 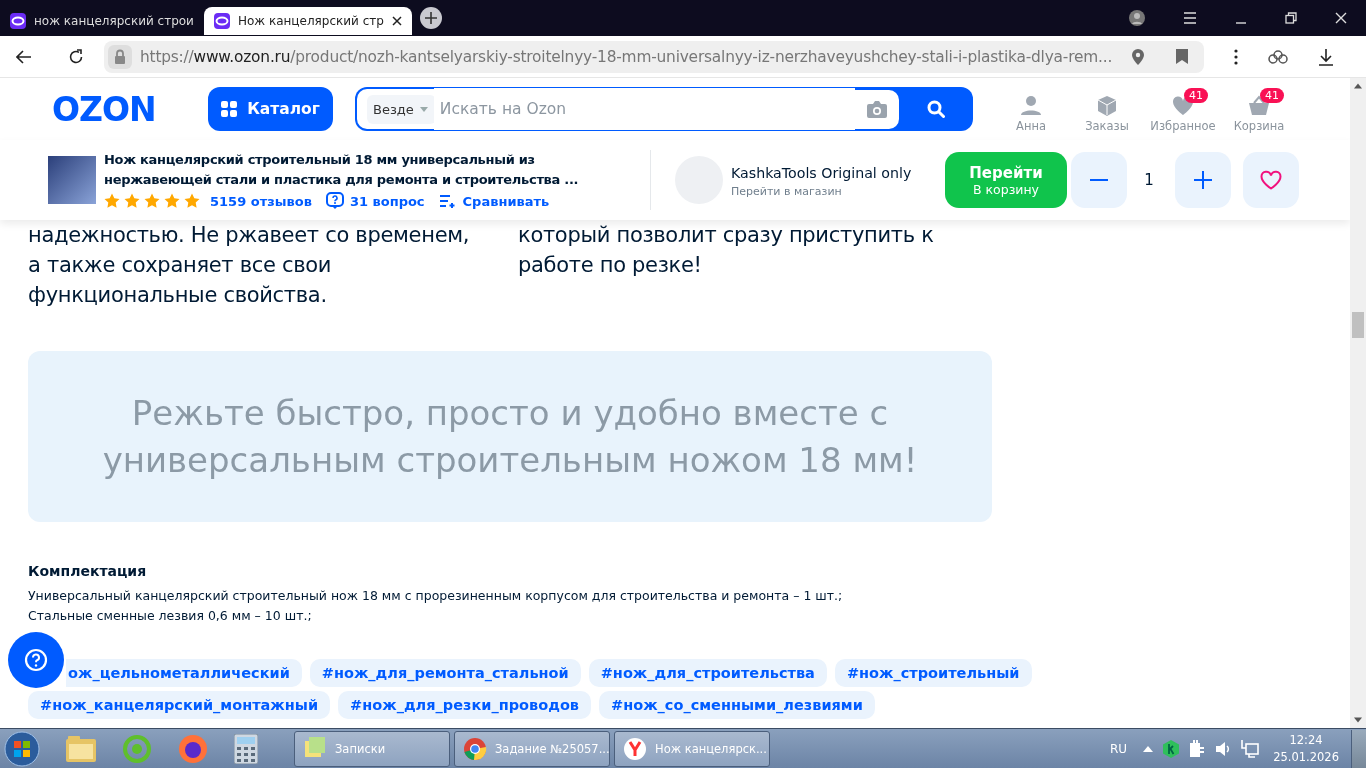 I want to click on clock-time: 12:24, so click(x=1306, y=740).